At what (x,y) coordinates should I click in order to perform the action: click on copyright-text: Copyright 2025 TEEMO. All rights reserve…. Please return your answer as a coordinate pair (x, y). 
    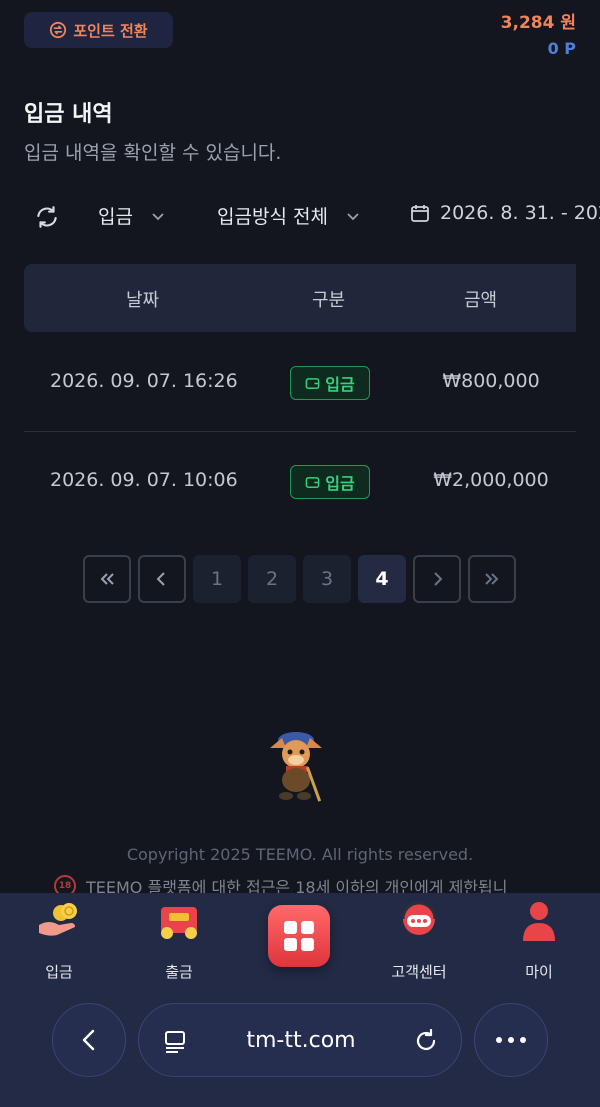
    Looking at the image, I should click on (300, 854).